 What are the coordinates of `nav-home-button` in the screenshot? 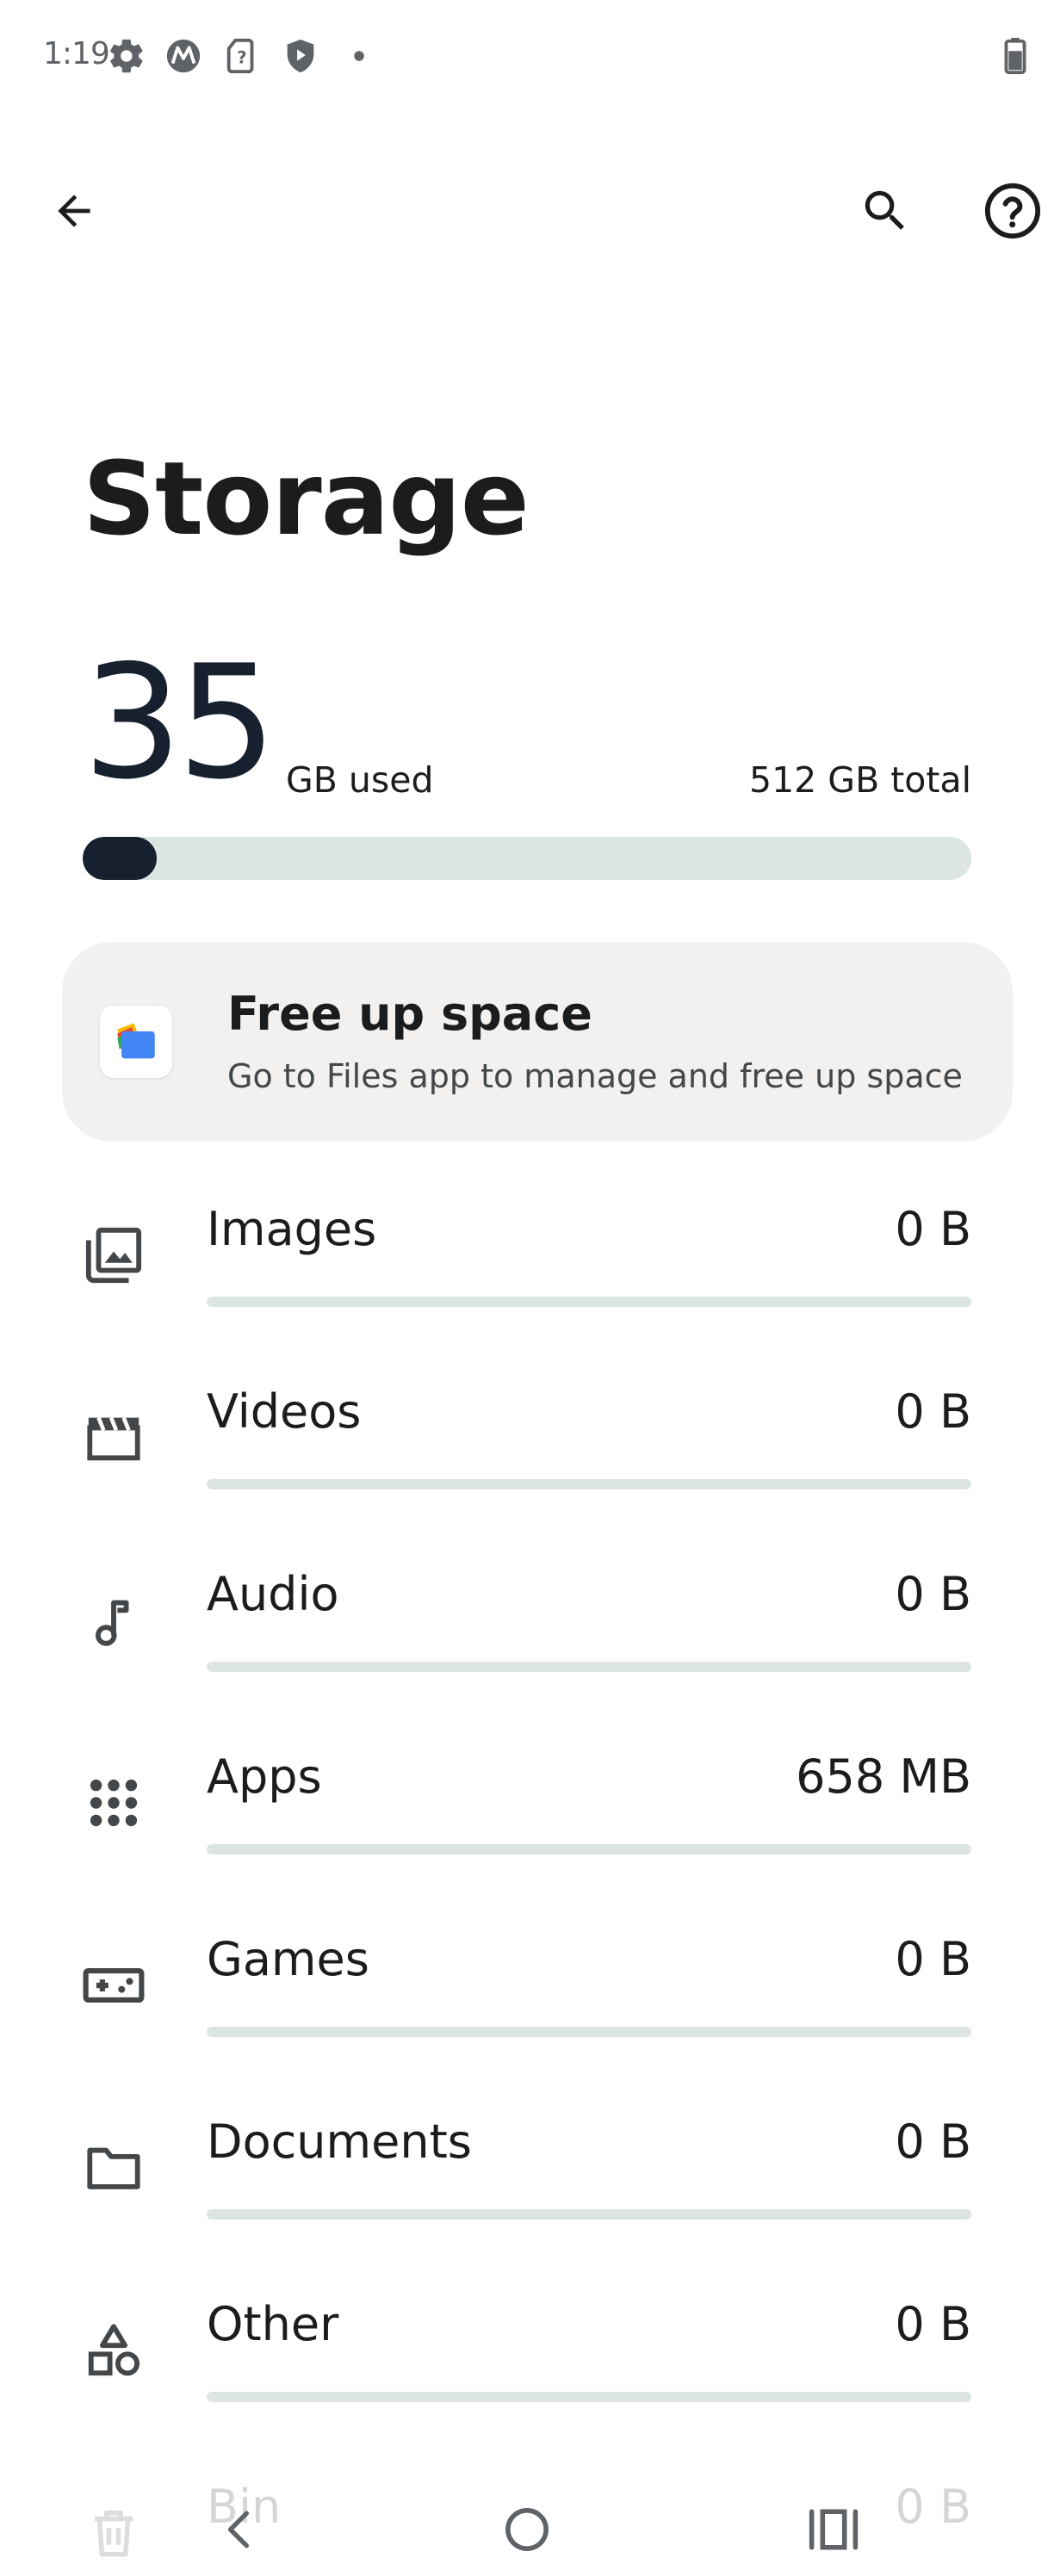 It's located at (527, 2531).